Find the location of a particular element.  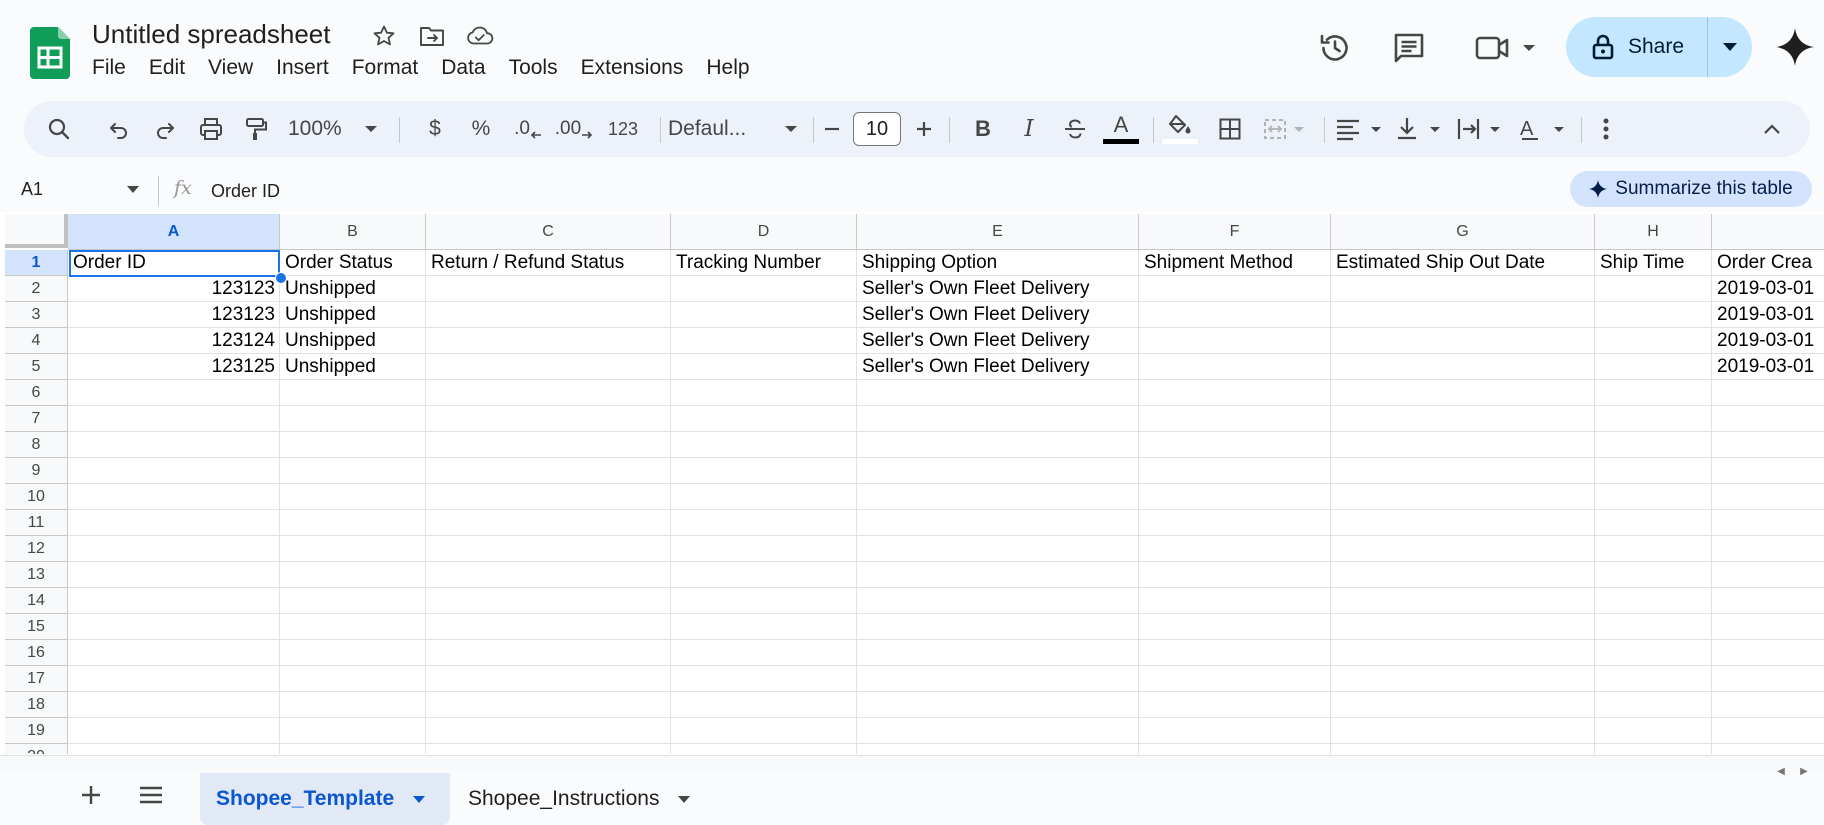

horizontal-align-icon is located at coordinates (1361, 129).